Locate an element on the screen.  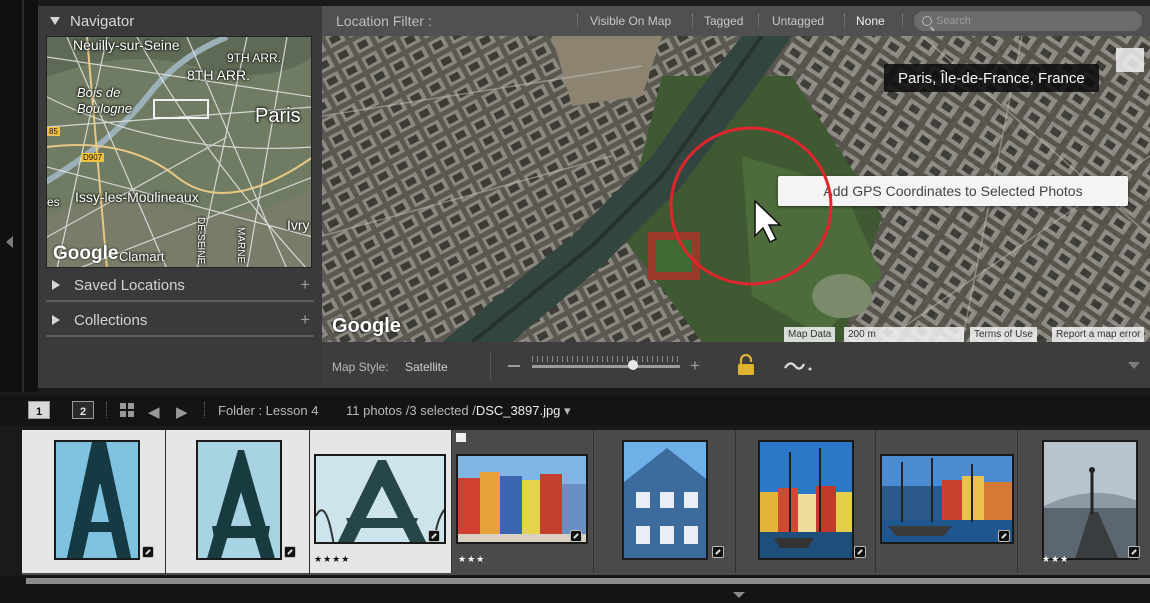
filmstrip-scrollbar is located at coordinates (588, 581).